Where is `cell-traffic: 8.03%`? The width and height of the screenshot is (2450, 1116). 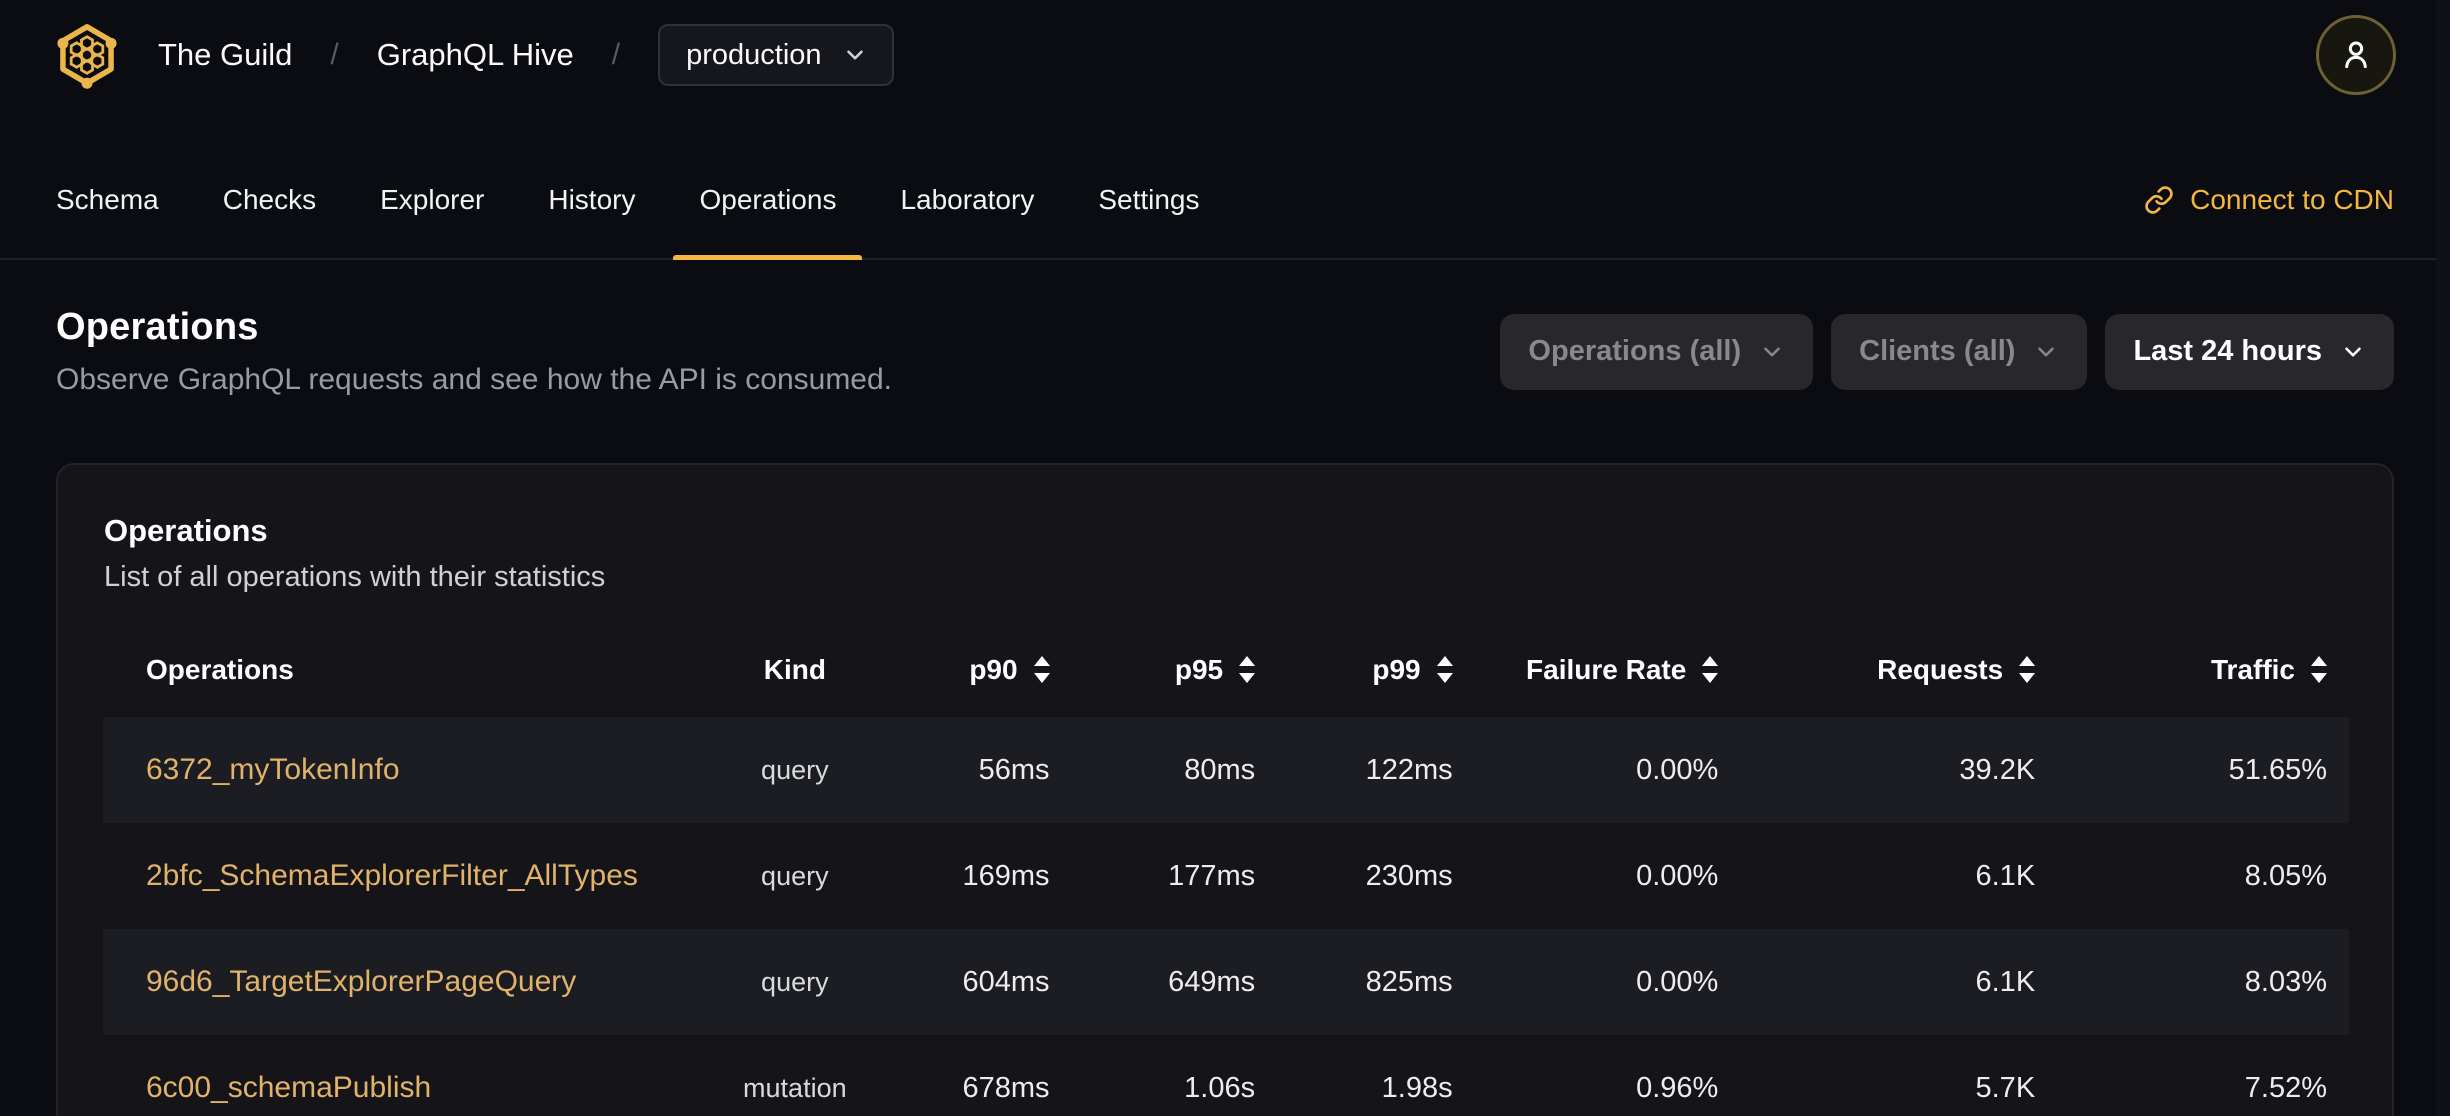 cell-traffic: 8.03% is located at coordinates (2203, 982).